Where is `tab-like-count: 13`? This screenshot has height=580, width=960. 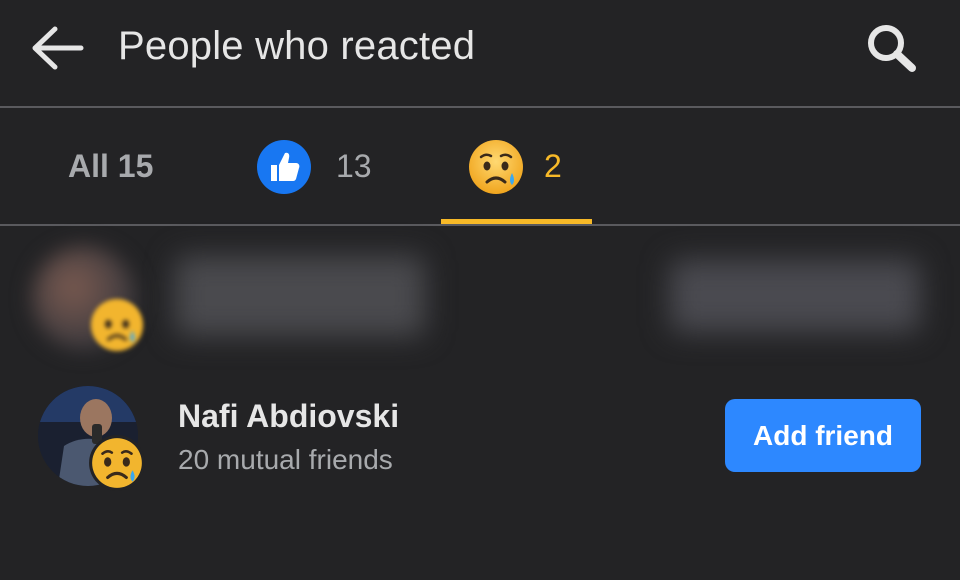 tab-like-count: 13 is located at coordinates (354, 166).